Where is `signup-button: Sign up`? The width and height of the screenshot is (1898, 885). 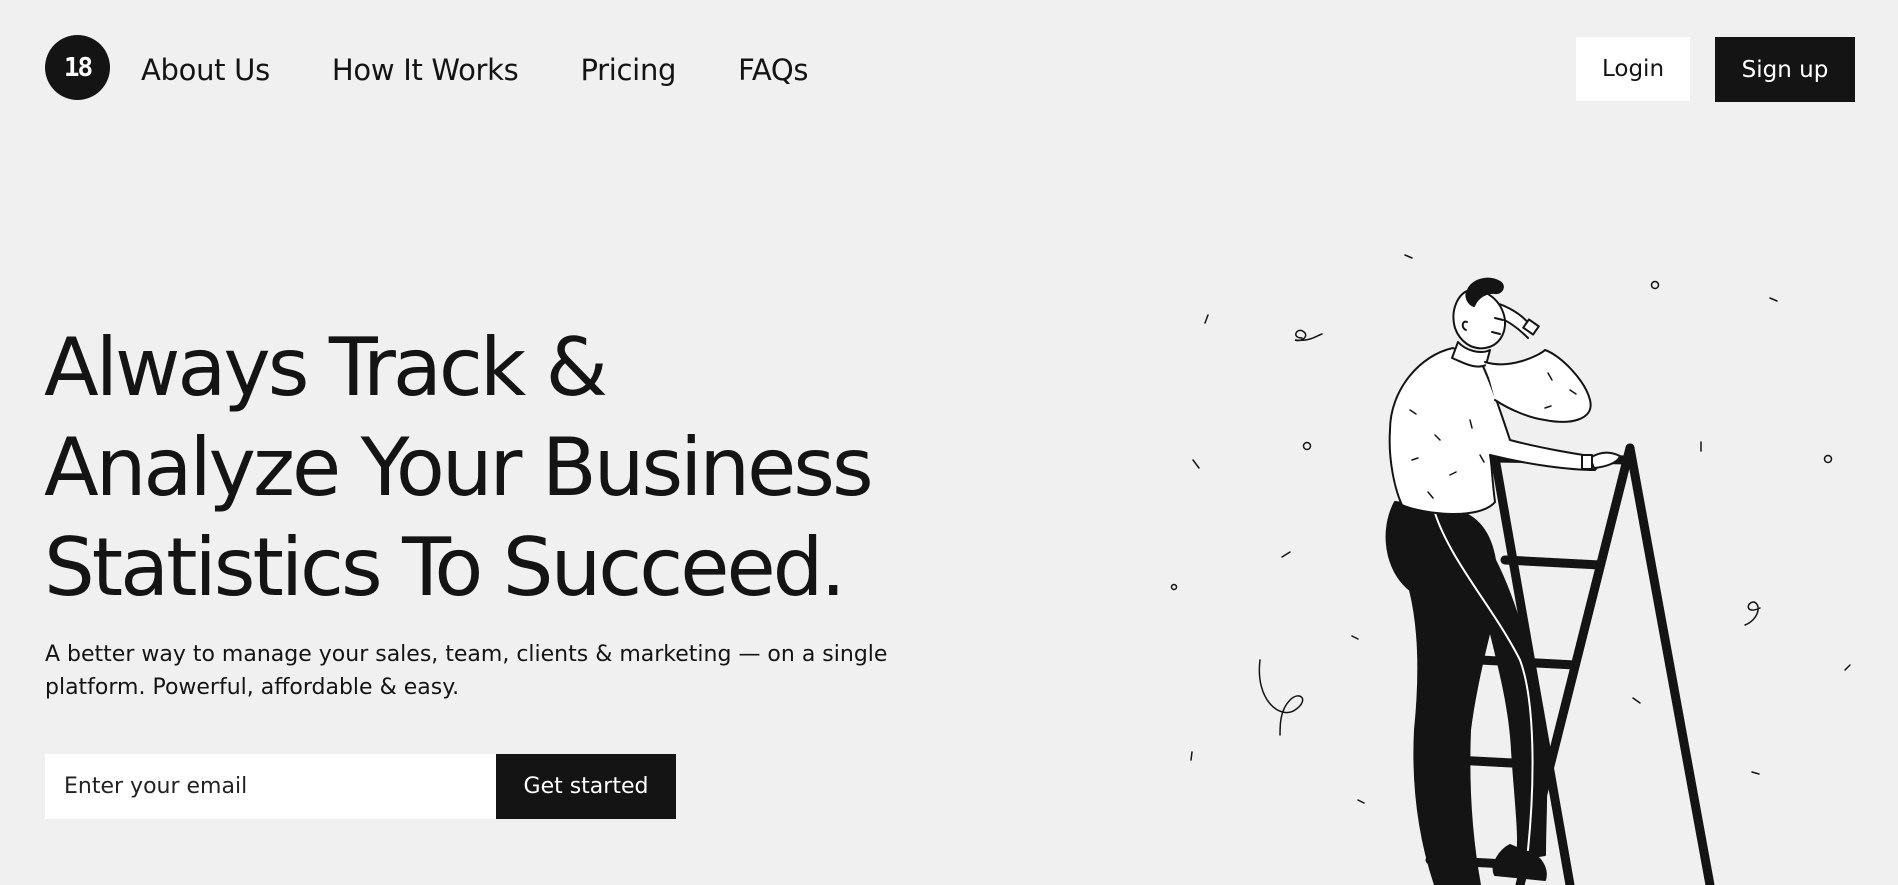
signup-button: Sign up is located at coordinates (1785, 69).